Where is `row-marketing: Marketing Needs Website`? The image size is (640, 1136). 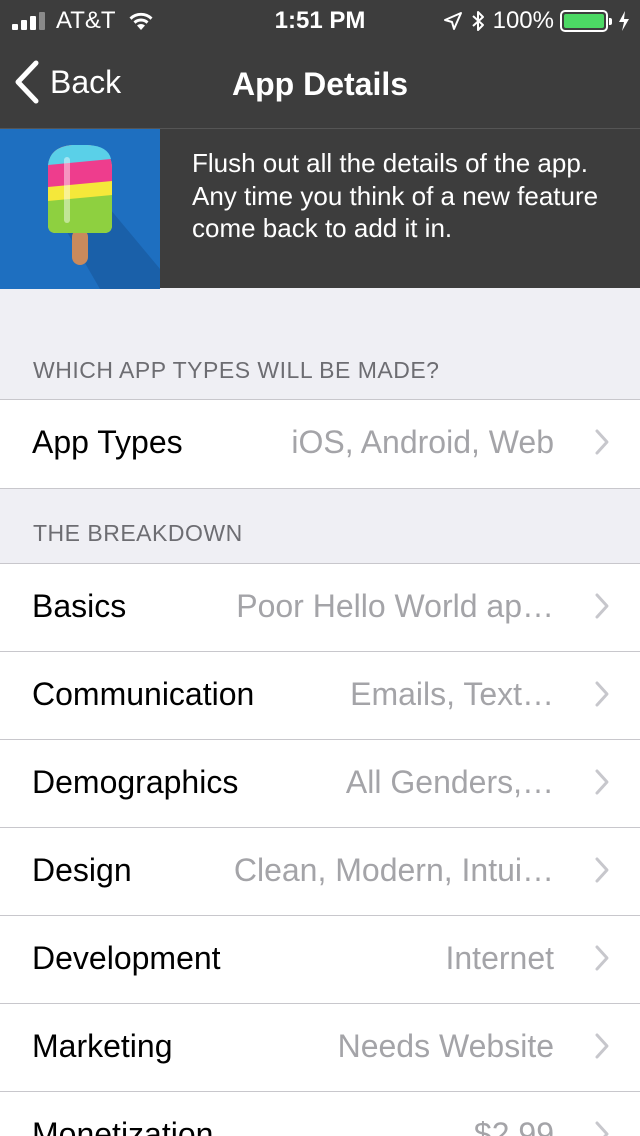
row-marketing: Marketing Needs Website is located at coordinates (320, 1048).